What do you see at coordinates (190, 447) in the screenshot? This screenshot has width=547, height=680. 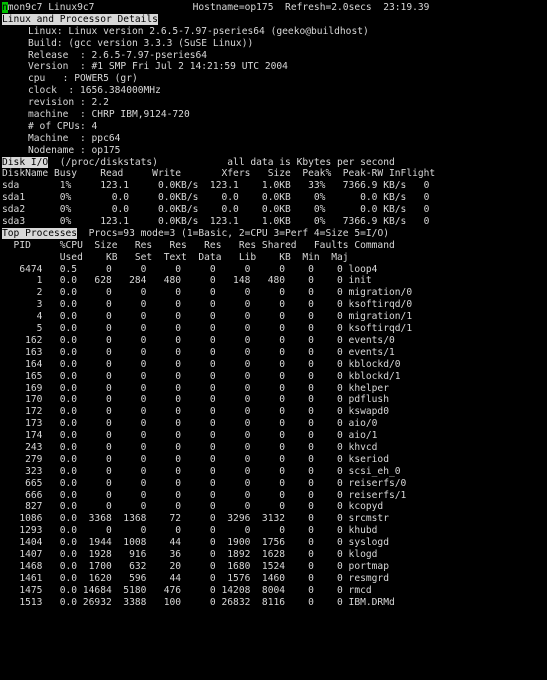 I see `process-row: 243 0.0 0 0 0 0 0 0 0 0 khvcd` at bounding box center [190, 447].